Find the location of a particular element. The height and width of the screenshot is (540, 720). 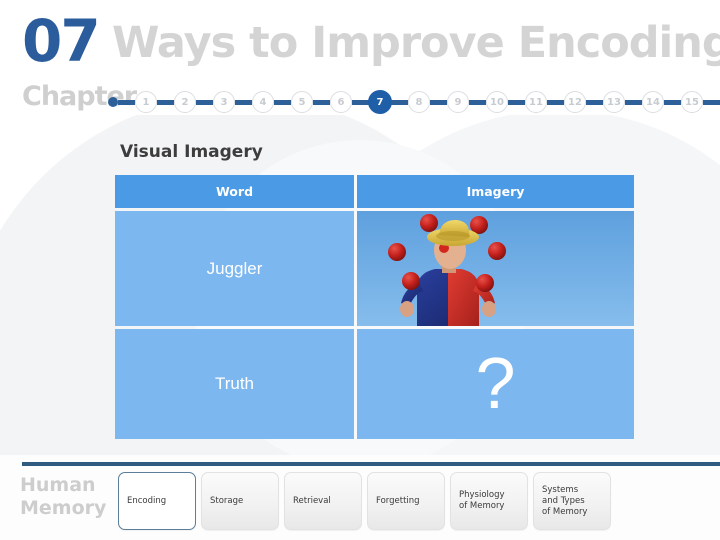

column-header-word-label: Word is located at coordinates (234, 191).